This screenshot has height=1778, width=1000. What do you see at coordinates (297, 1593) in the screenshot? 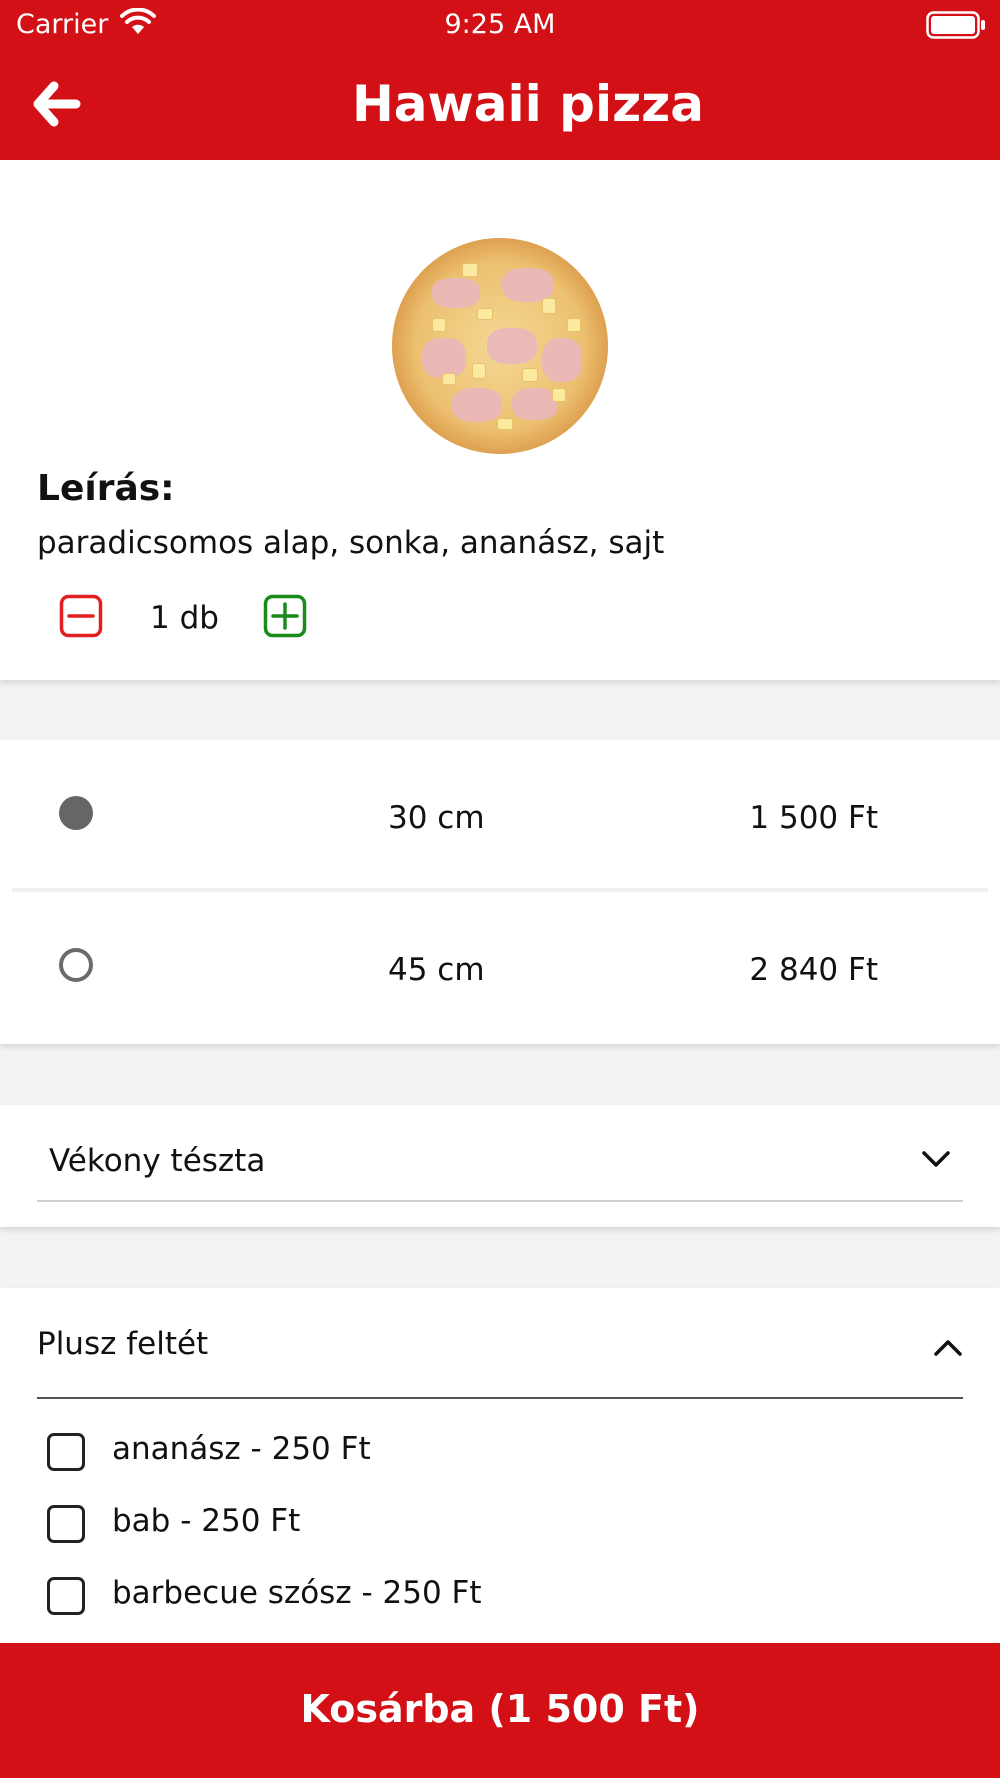
I see `extra-label: barbecue szósz - 250 Ft` at bounding box center [297, 1593].